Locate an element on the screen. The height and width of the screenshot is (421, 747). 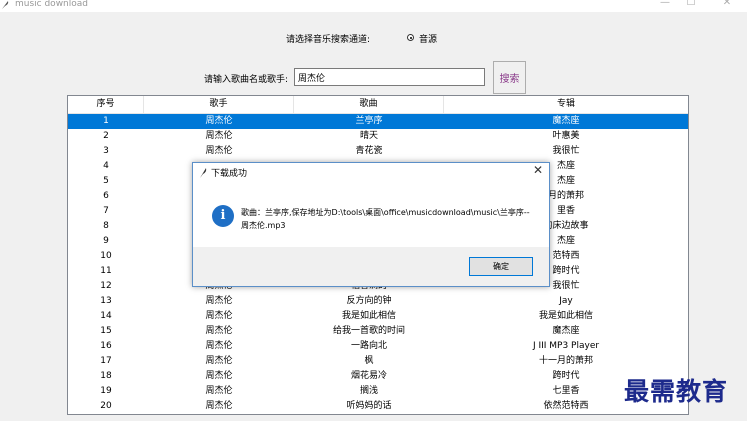
channel-radio is located at coordinates (410, 37).